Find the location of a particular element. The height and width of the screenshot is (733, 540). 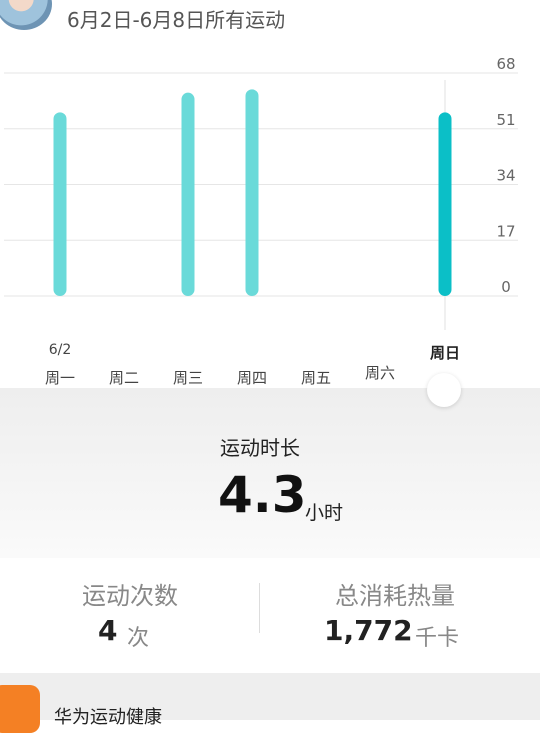

duration-value: 4.3 is located at coordinates (262, 495).